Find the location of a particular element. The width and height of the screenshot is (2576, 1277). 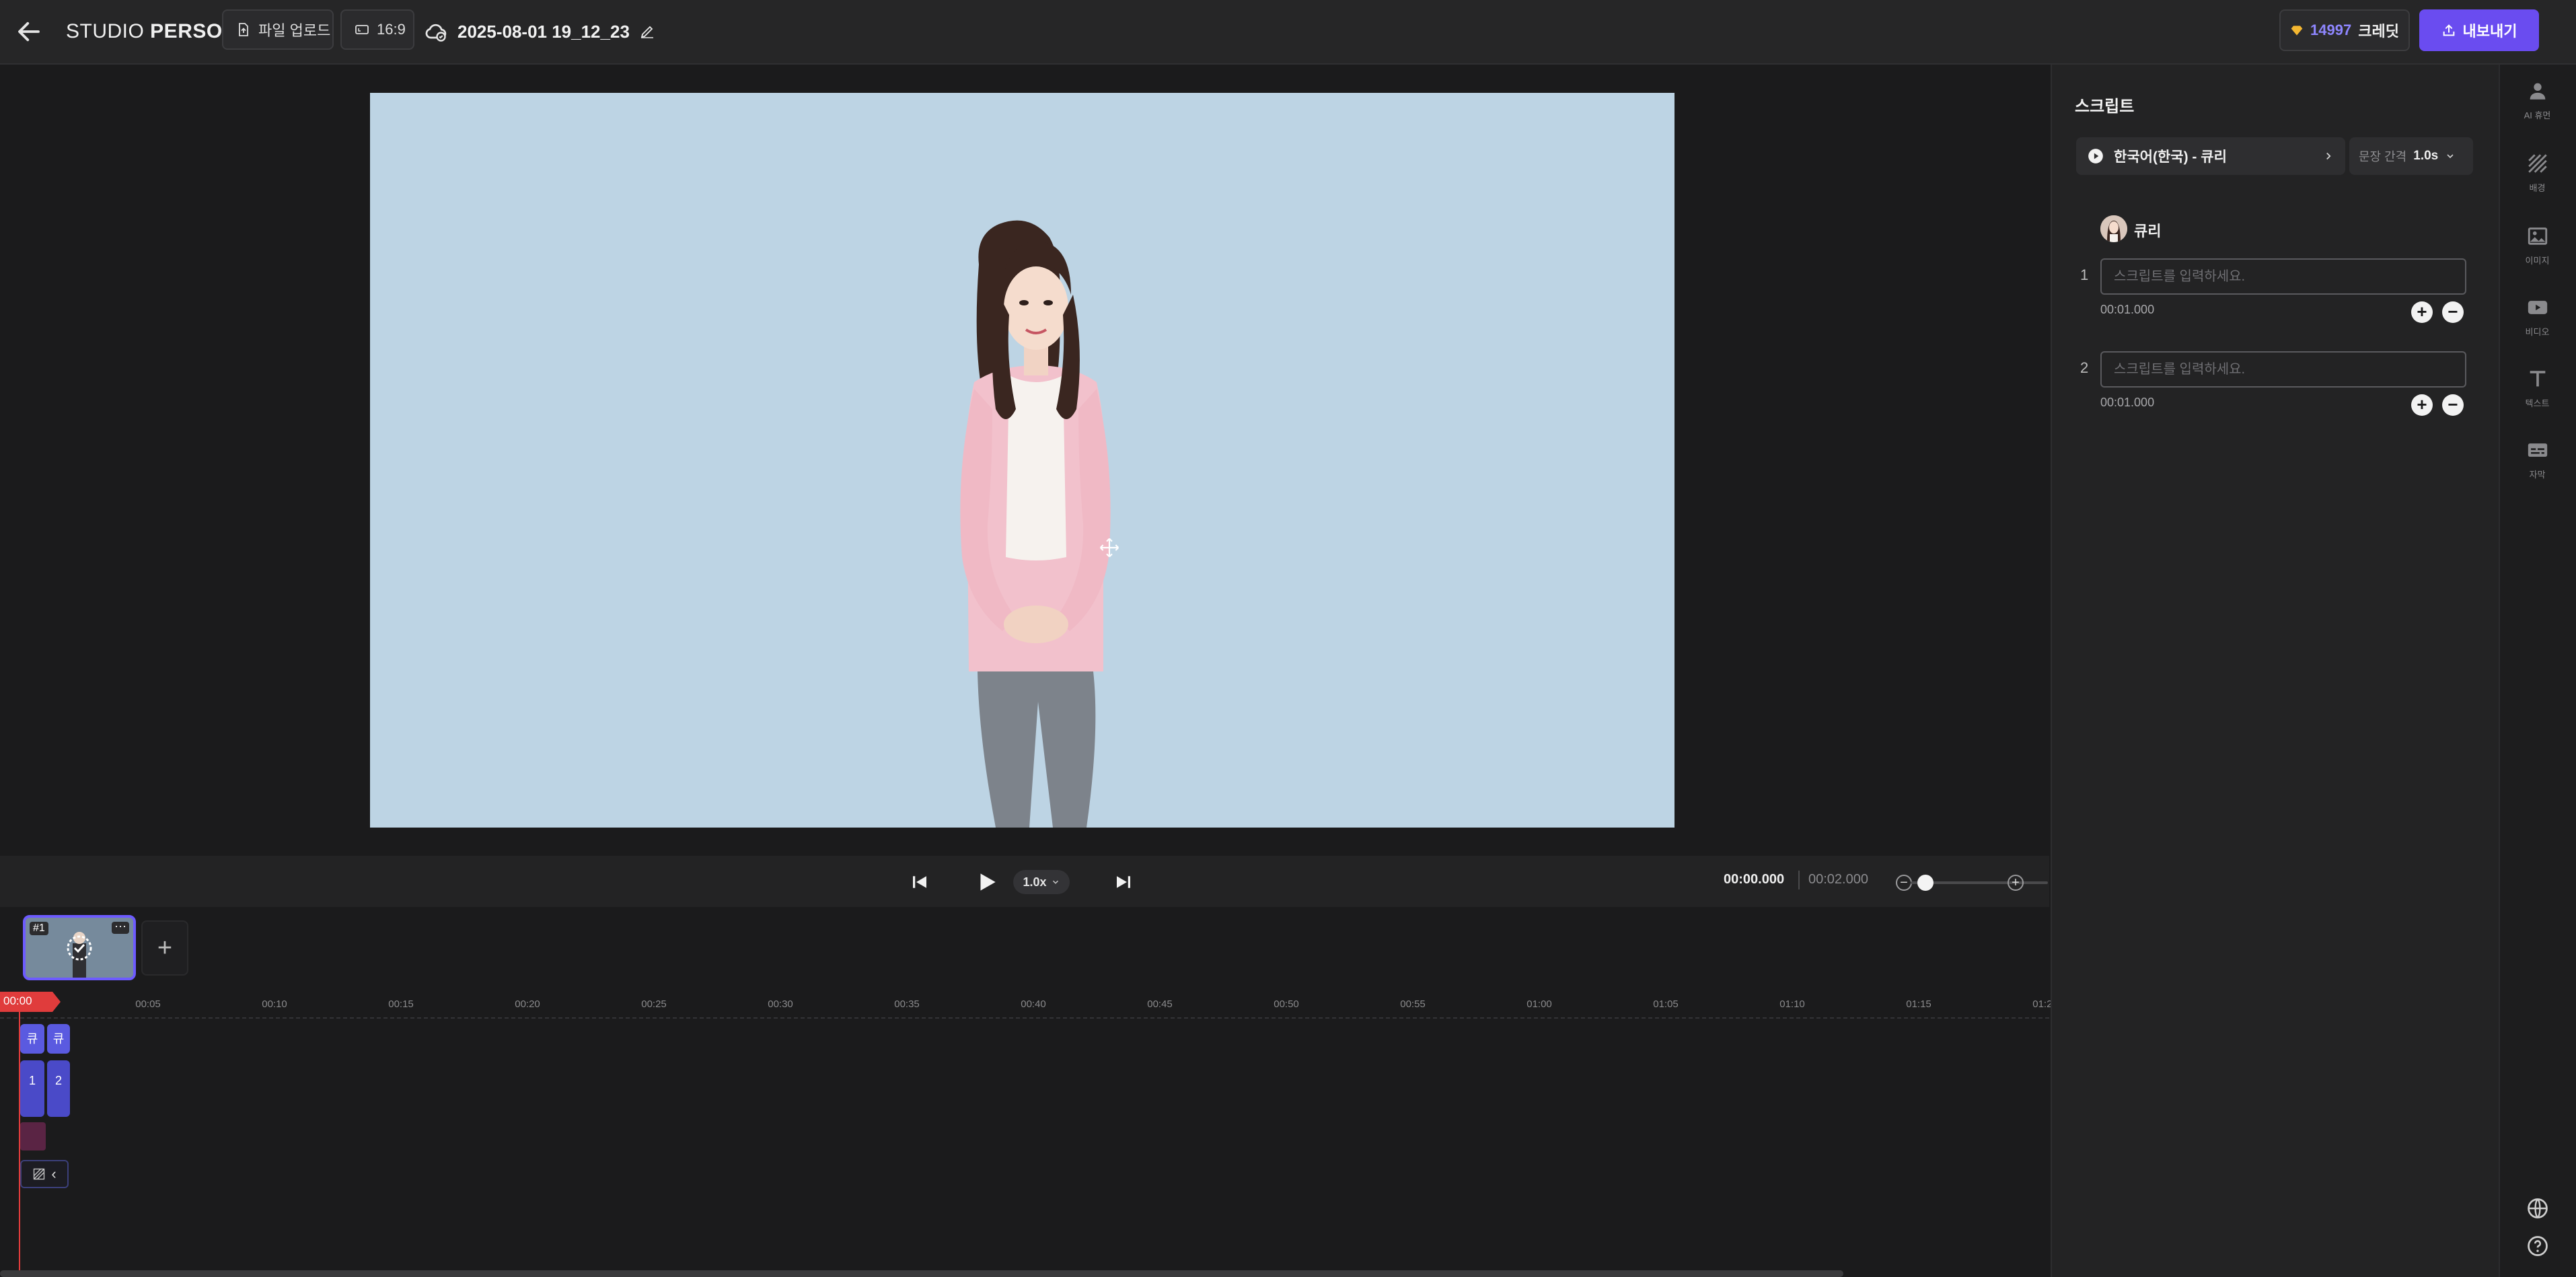

rail-item-label: 자막 is located at coordinates (2537, 475).